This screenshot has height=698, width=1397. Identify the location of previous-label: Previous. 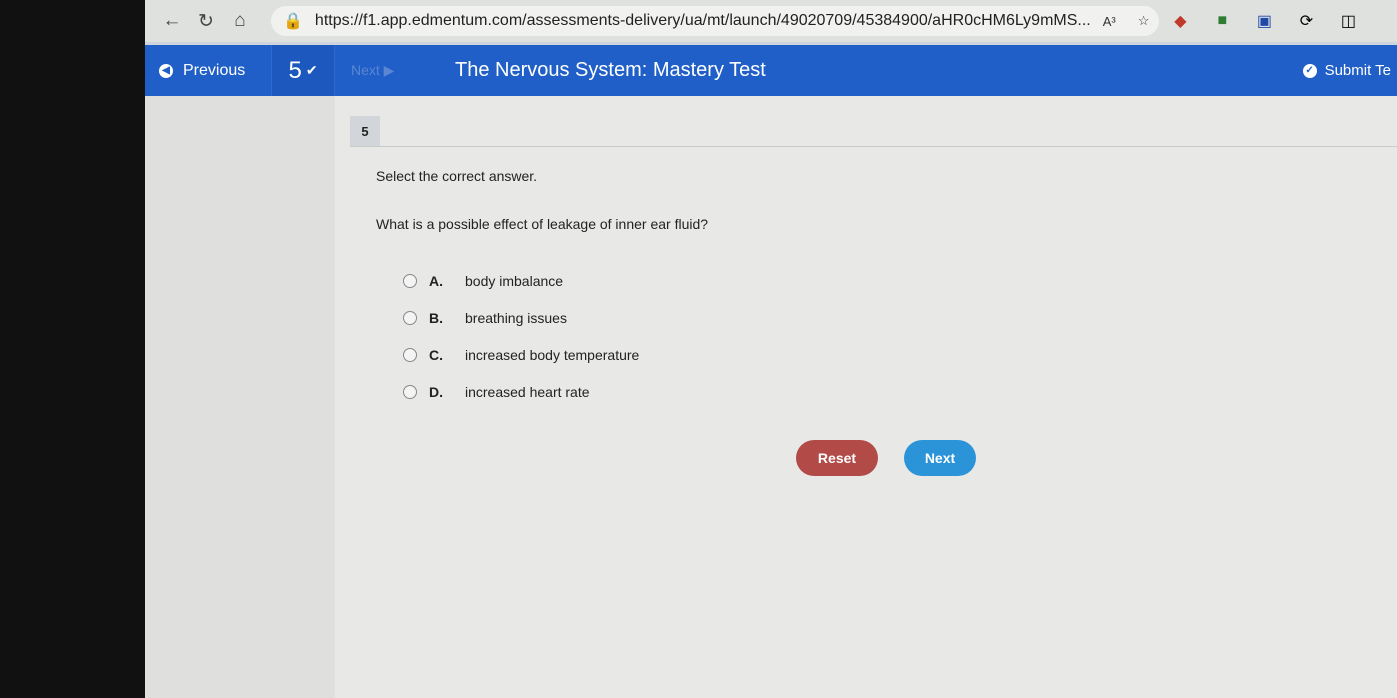
(214, 70).